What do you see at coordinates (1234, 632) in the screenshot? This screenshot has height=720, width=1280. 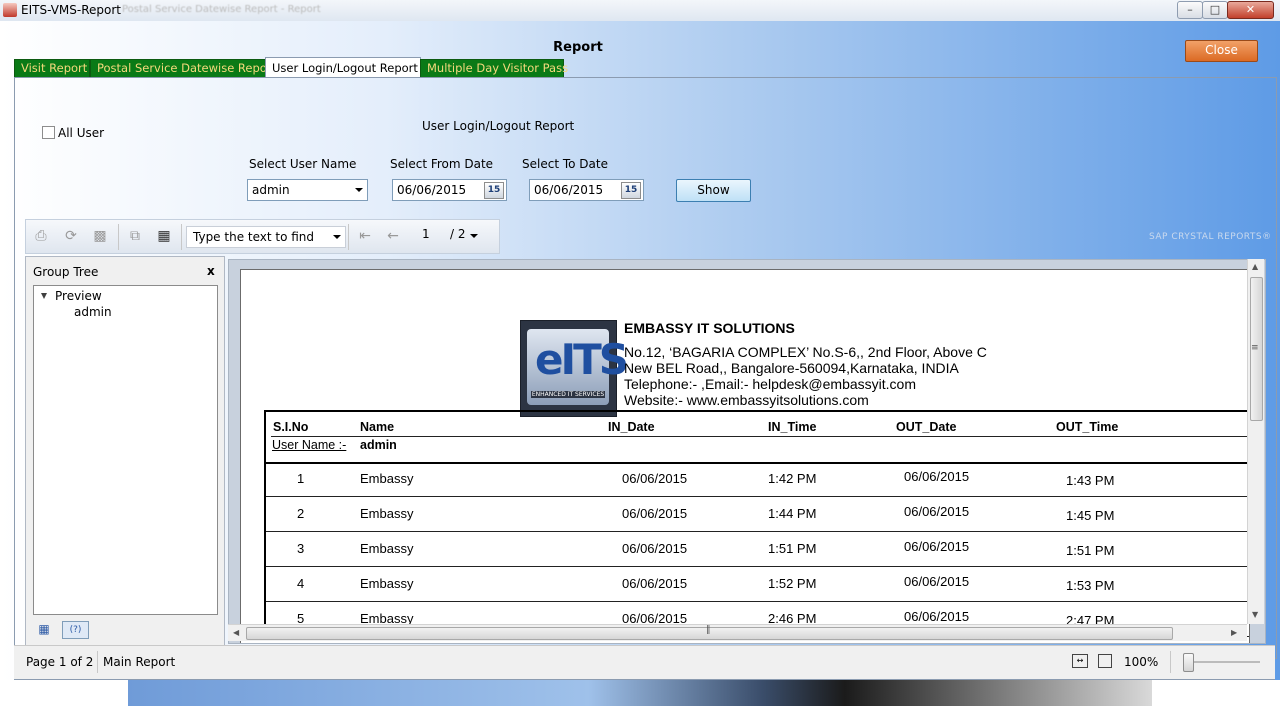 I see `scroll-right-icon: ▶` at bounding box center [1234, 632].